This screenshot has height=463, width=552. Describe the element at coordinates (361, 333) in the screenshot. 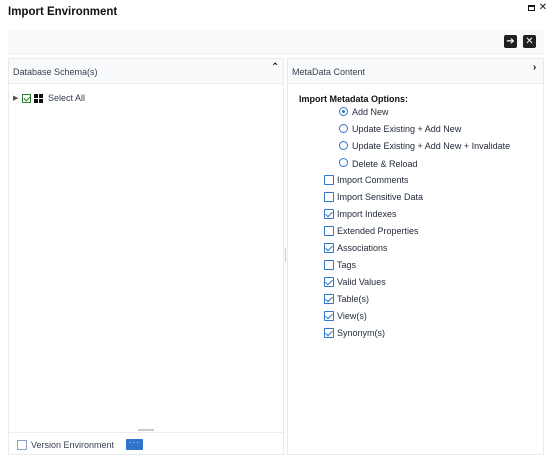

I see `checkbox-label: Synonym(s)` at that location.